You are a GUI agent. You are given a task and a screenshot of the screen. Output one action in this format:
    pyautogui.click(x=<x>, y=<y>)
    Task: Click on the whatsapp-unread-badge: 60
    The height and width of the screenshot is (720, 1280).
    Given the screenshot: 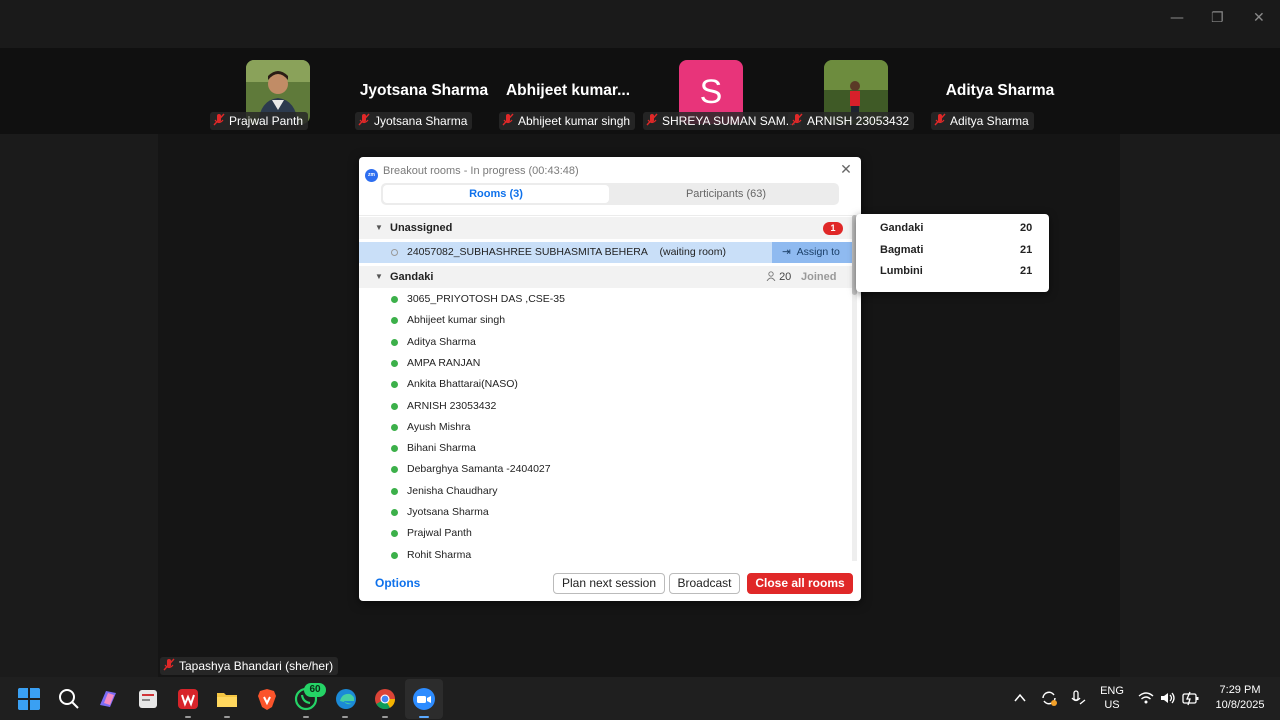 What is the action you would take?
    pyautogui.click(x=315, y=690)
    